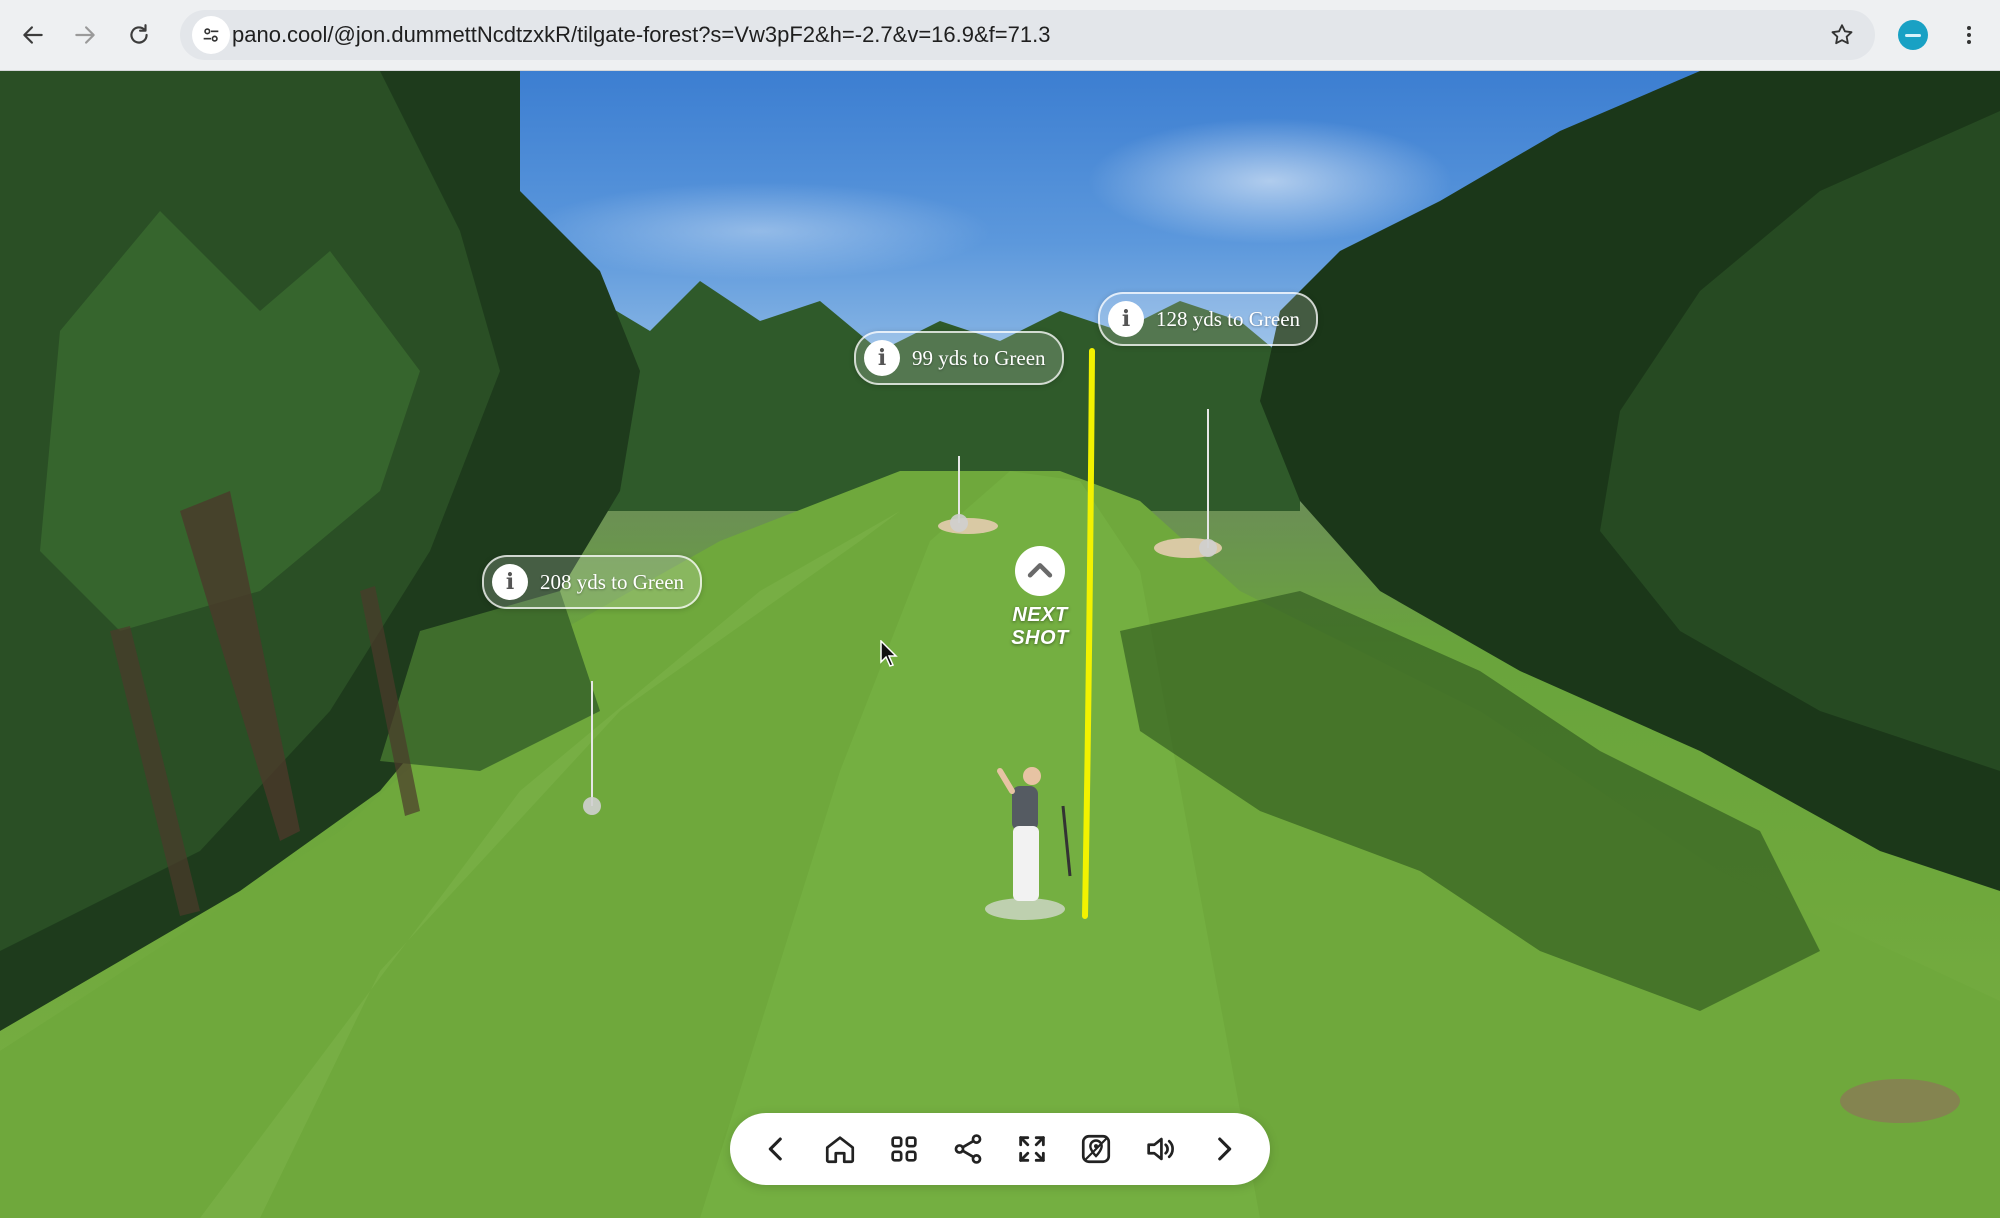  What do you see at coordinates (1224, 1149) in the screenshot?
I see `chevron-right-icon` at bounding box center [1224, 1149].